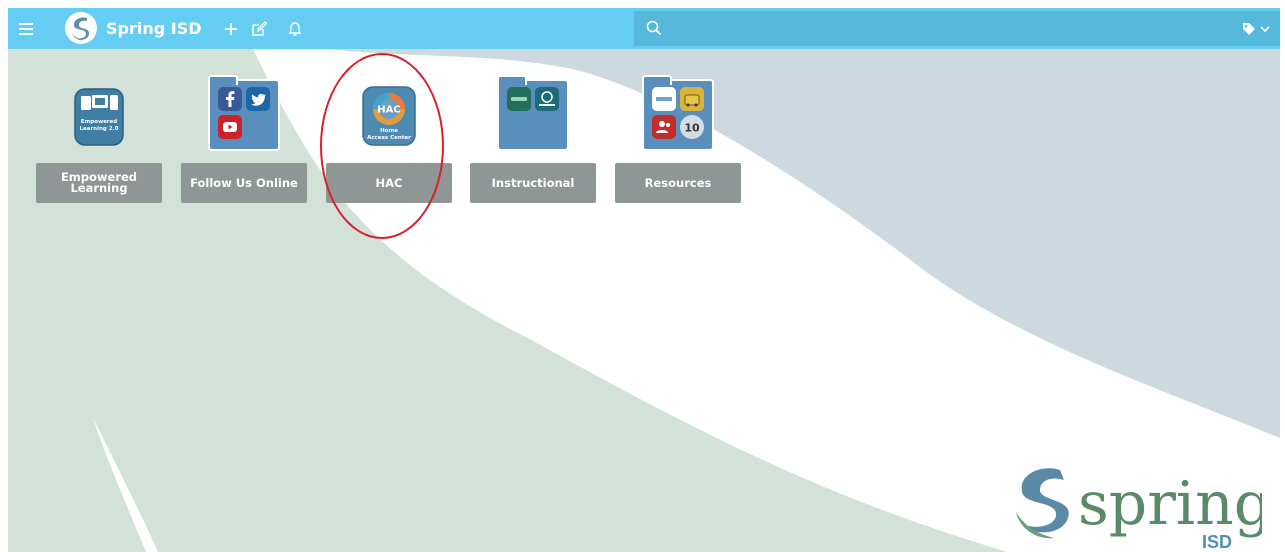 This screenshot has width=1285, height=552. I want to click on tile-label: HAC, so click(389, 183).